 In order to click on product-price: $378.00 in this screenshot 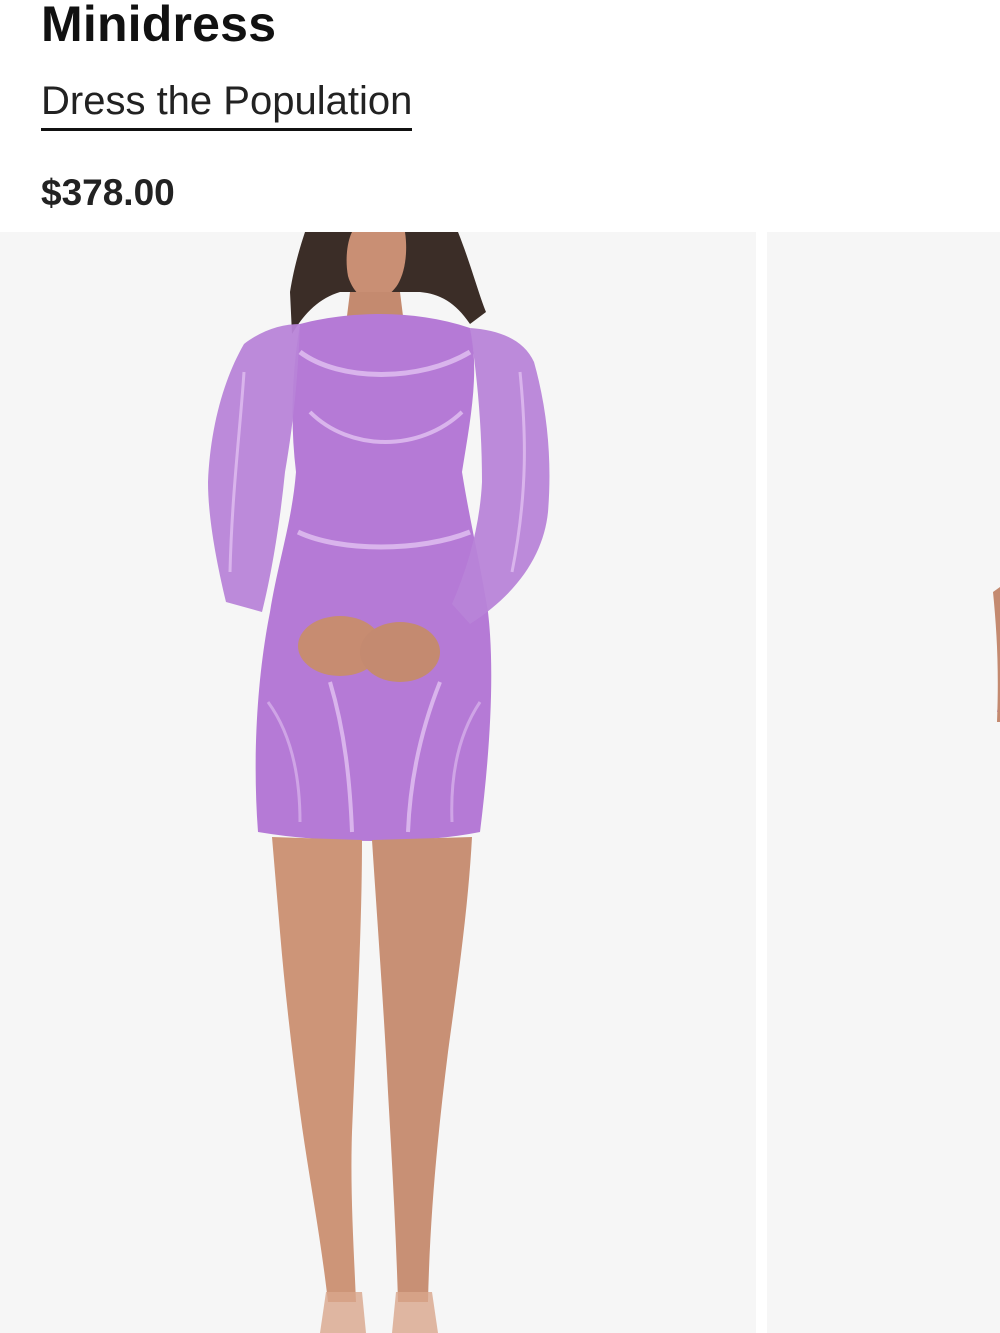, I will do `click(108, 192)`.